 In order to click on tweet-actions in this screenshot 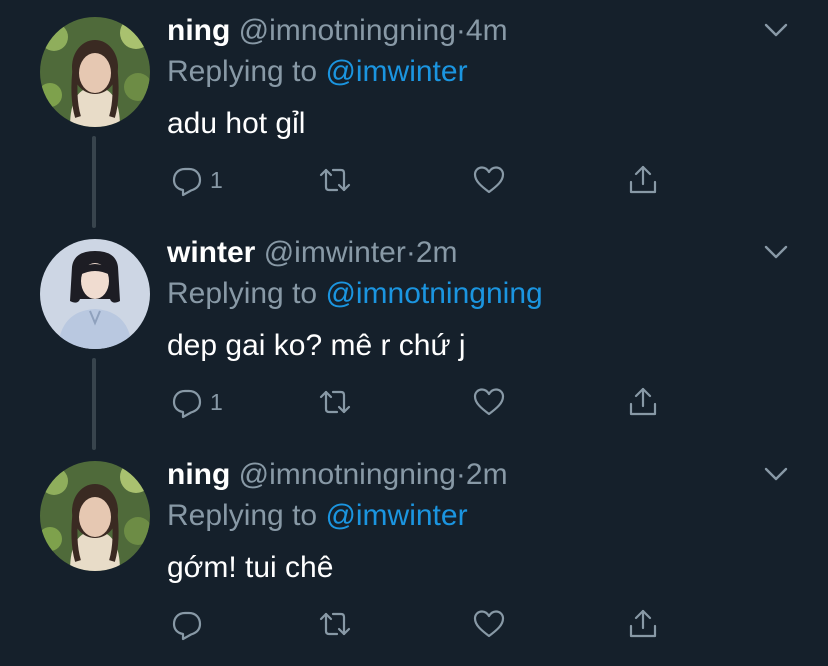, I will do `click(414, 624)`.